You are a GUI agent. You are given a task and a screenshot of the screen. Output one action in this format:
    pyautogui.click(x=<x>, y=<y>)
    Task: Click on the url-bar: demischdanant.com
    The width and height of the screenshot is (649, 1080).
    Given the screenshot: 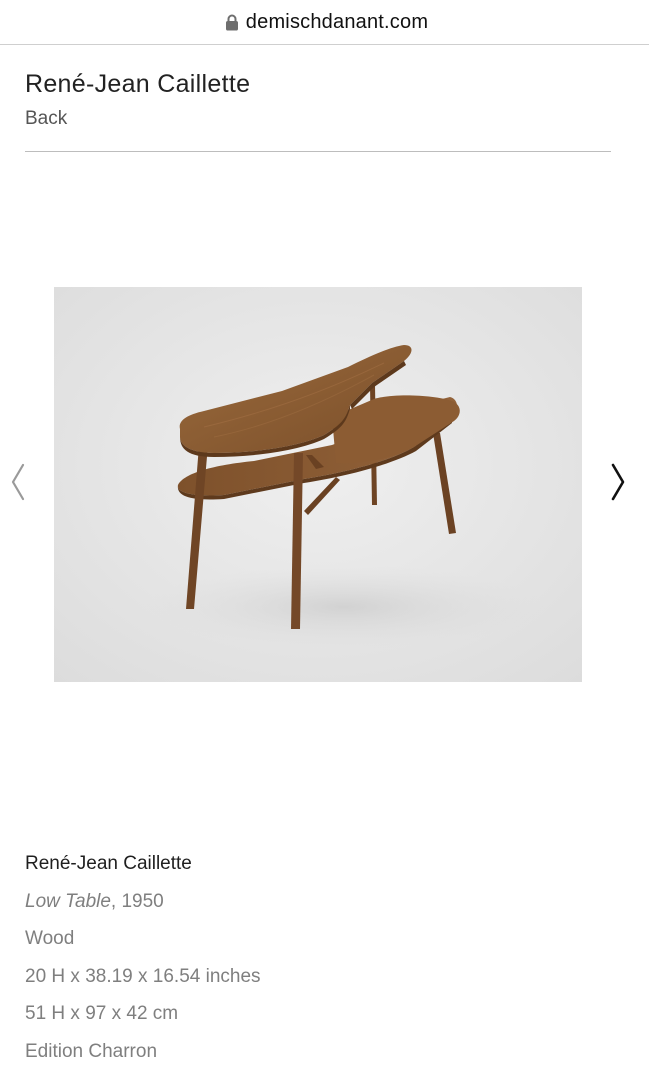 What is the action you would take?
    pyautogui.click(x=324, y=22)
    